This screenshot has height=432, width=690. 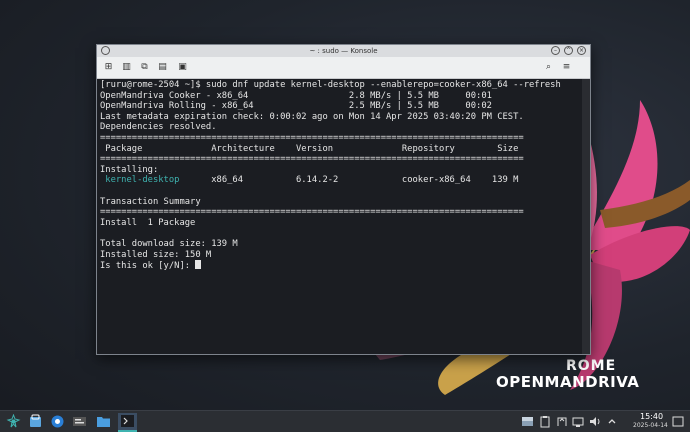 I want to click on konsole-task-button, so click(x=127, y=422).